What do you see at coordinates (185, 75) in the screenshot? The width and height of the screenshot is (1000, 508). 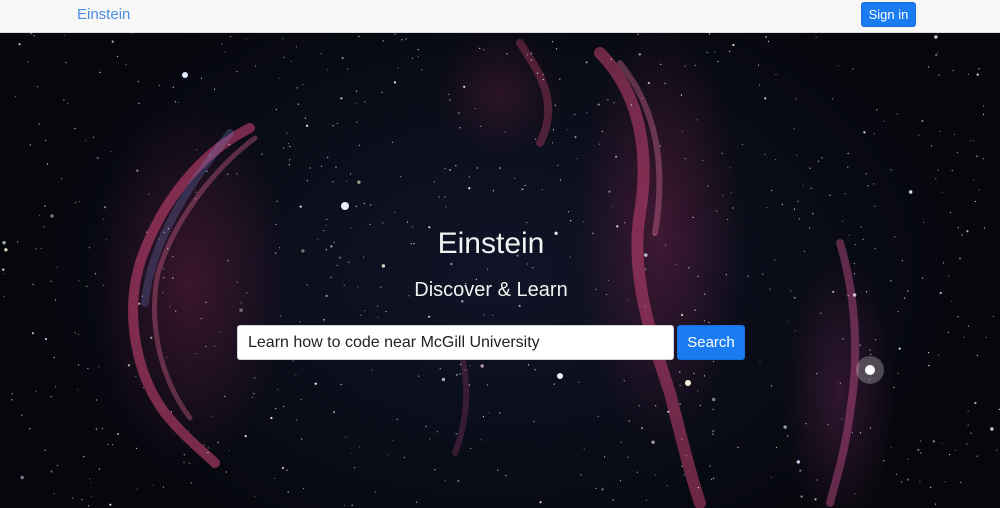 I see `bright-star` at bounding box center [185, 75].